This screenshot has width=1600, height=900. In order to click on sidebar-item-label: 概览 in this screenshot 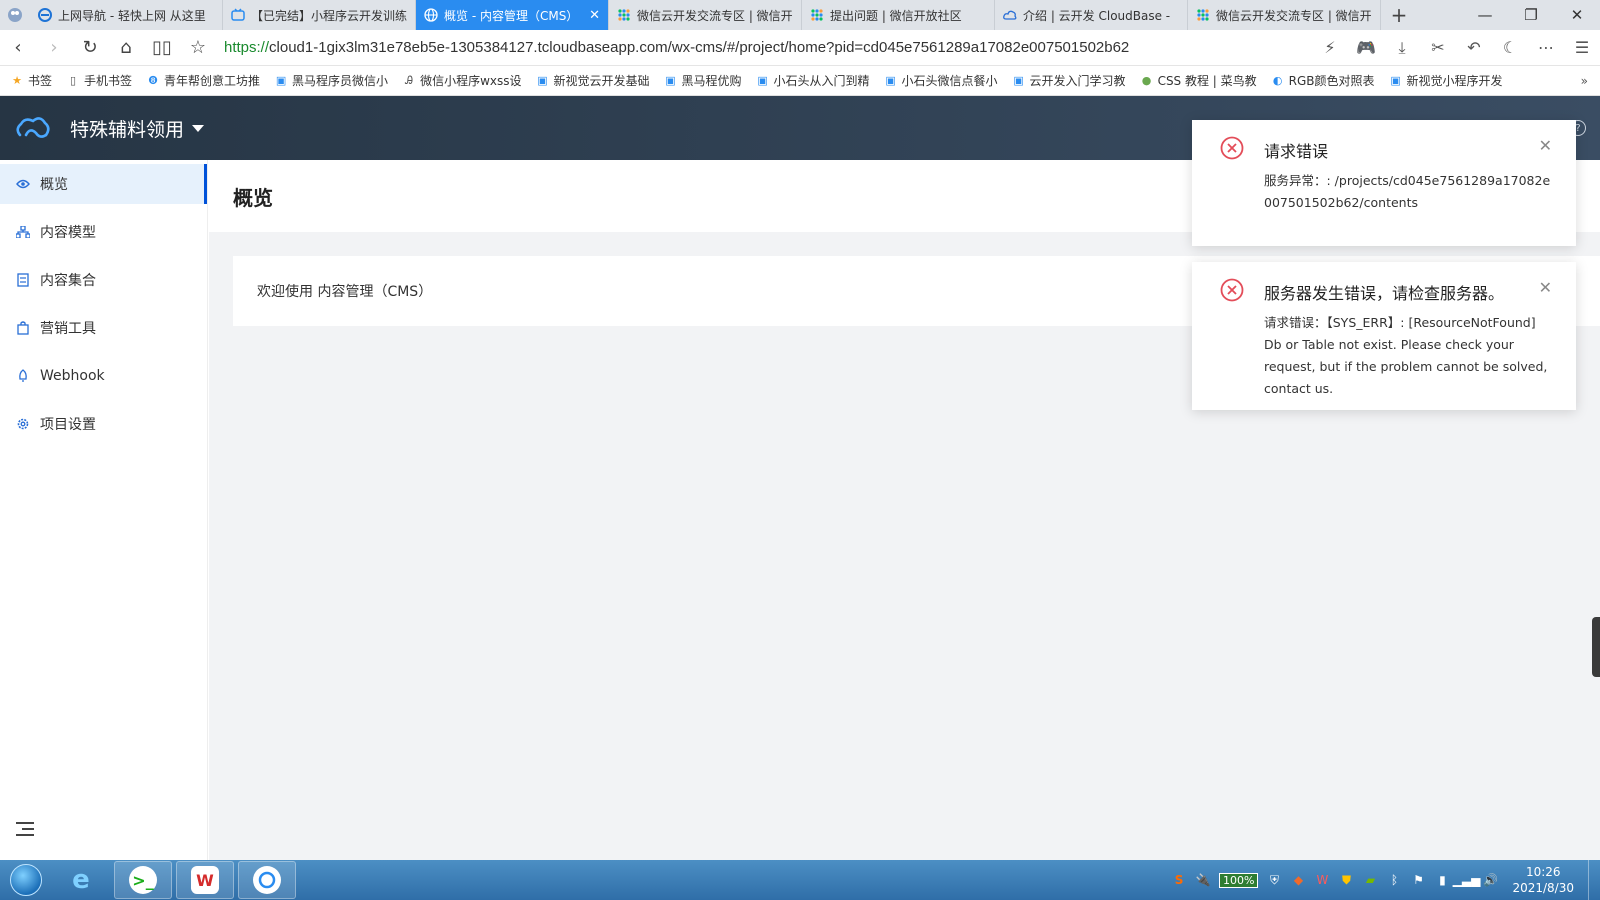, I will do `click(54, 185)`.